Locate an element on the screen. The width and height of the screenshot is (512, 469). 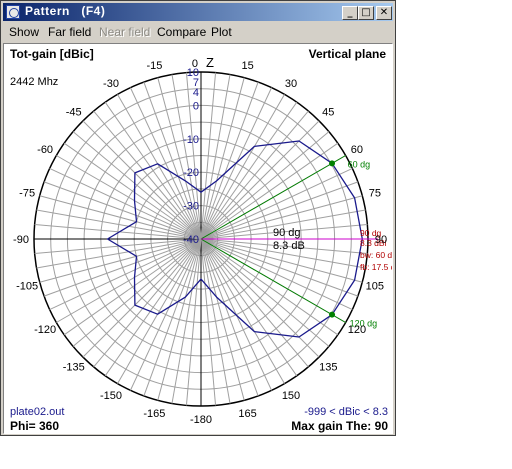
db-tick-label: 4 is located at coordinates (196, 93).